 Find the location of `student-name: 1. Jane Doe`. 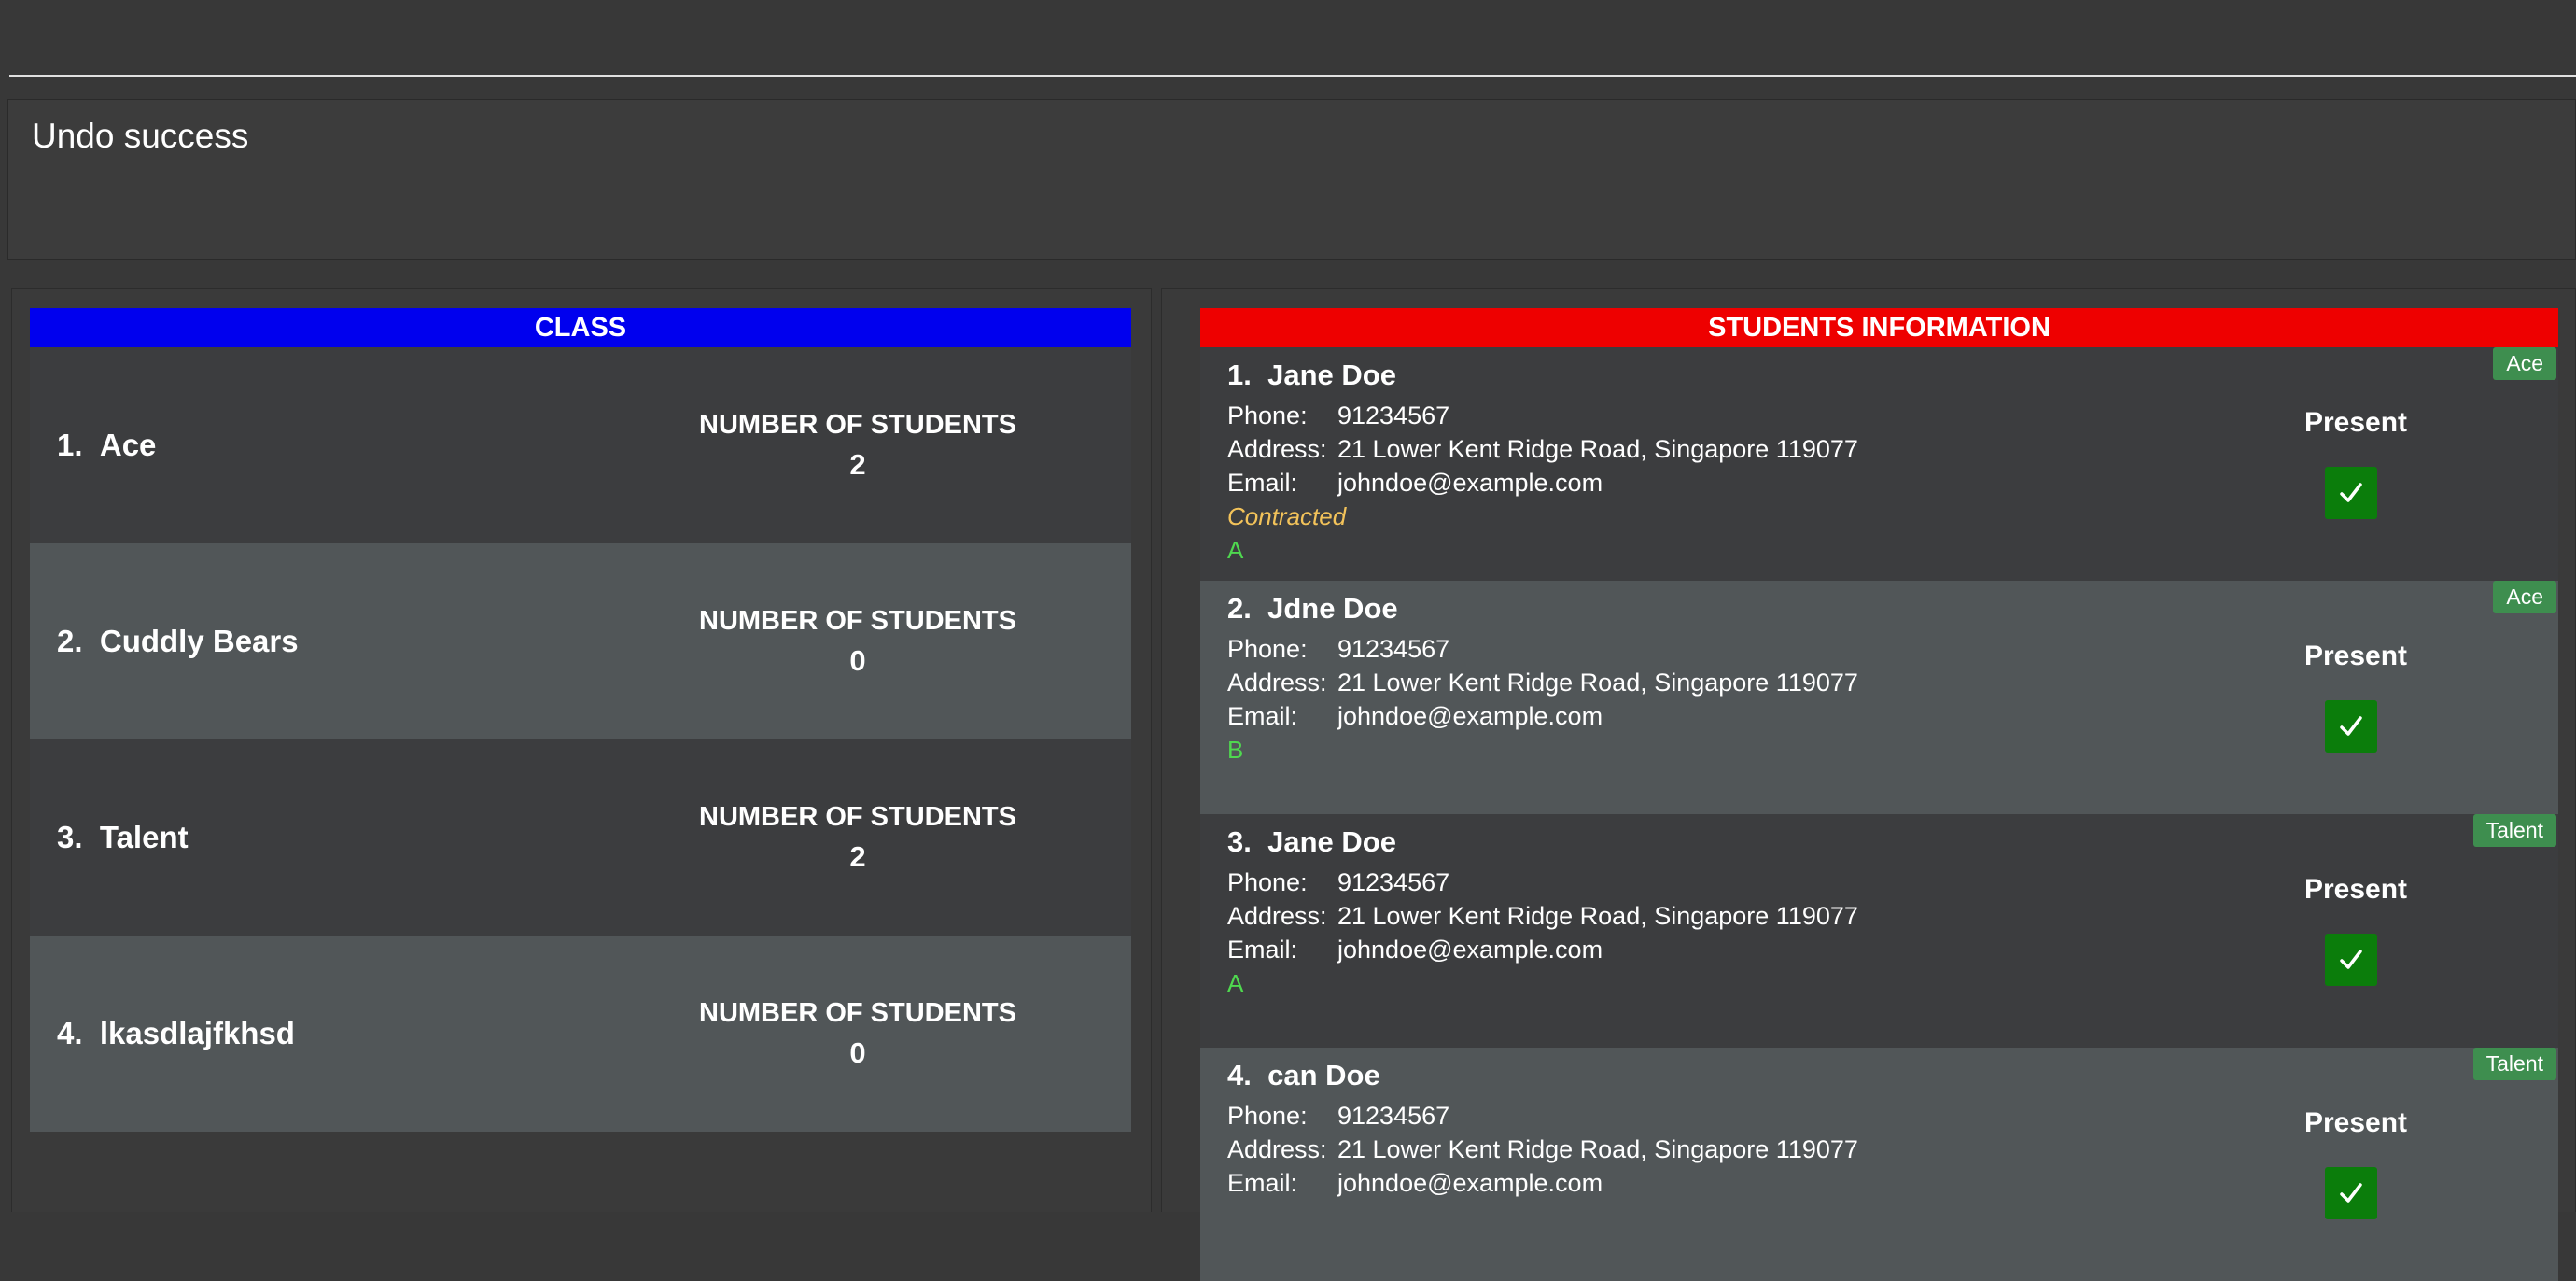

student-name: 1. Jane Doe is located at coordinates (1311, 375).